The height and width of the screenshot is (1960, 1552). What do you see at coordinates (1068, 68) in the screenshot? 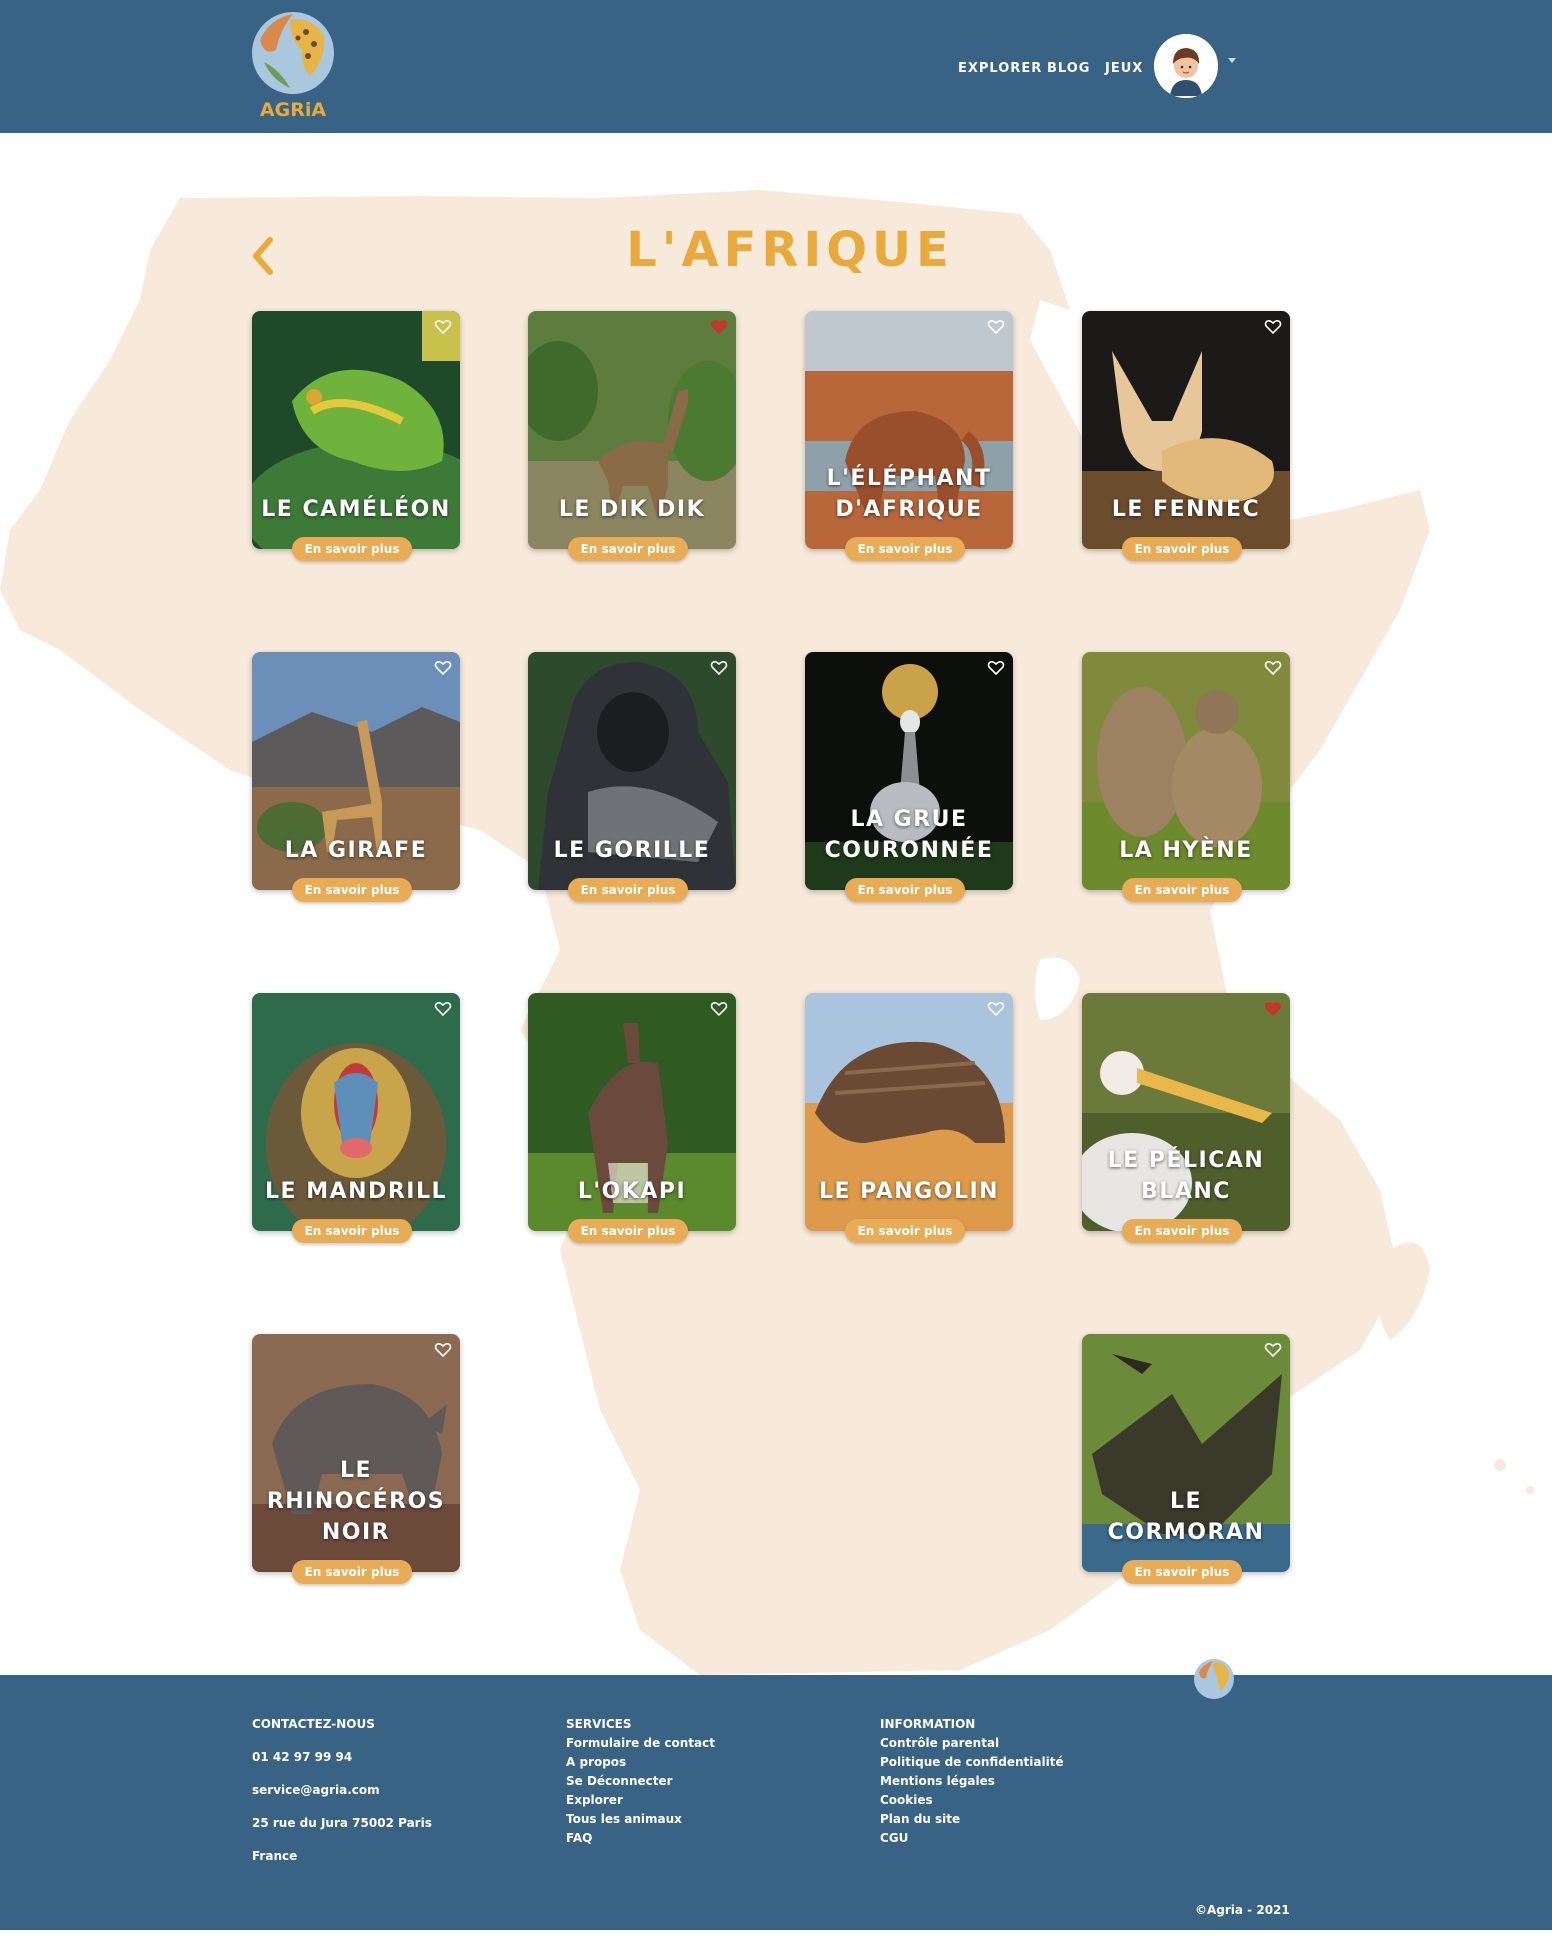
I see `nav-blog: BLOG` at bounding box center [1068, 68].